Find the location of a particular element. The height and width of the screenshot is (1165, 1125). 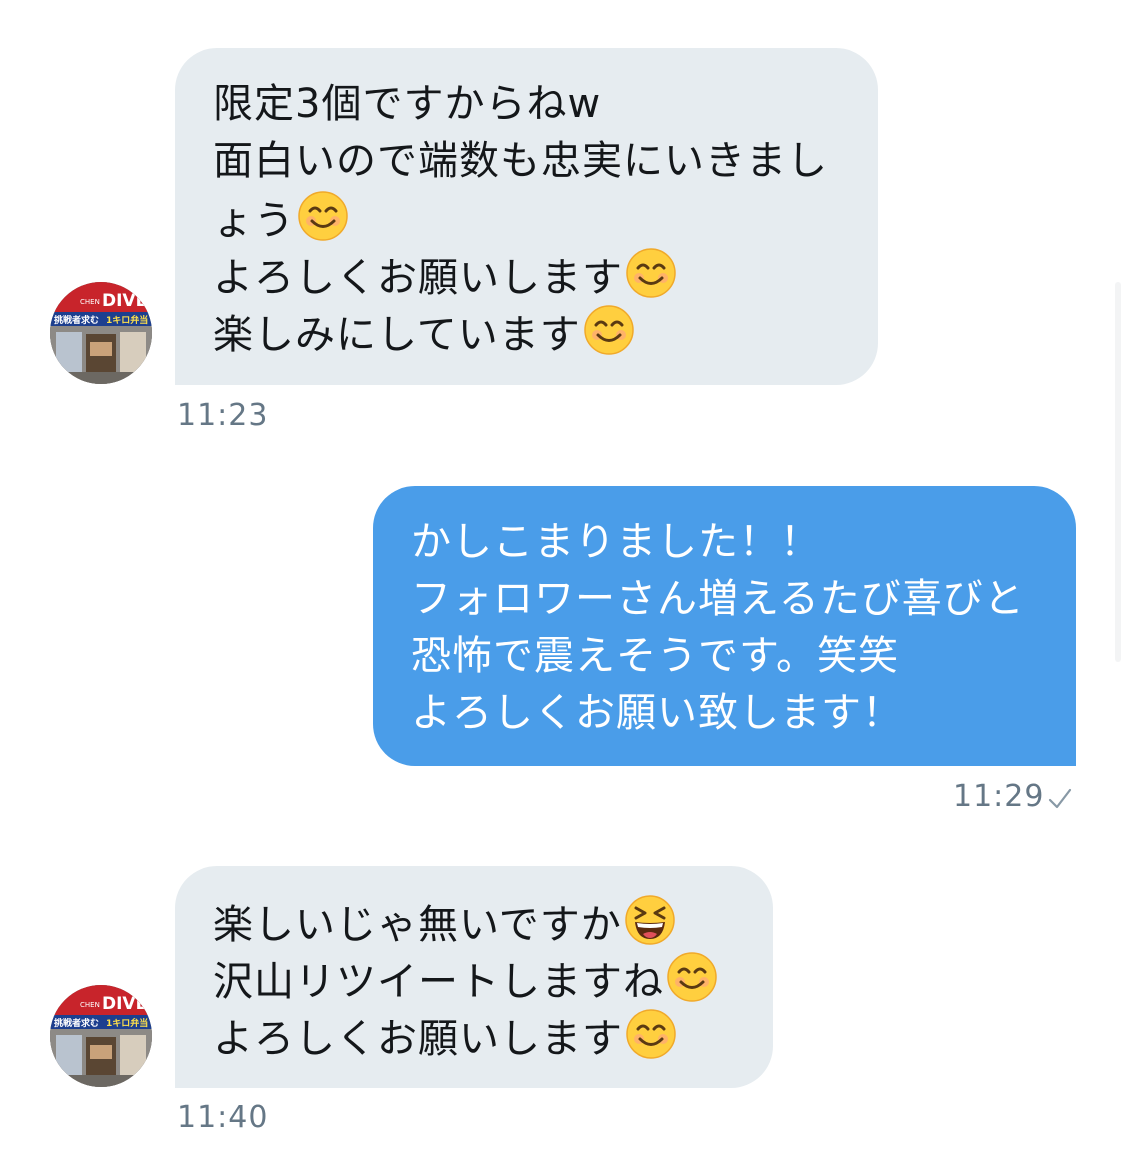

message-line: よろしくお願い致します！ is located at coordinates (657, 713).